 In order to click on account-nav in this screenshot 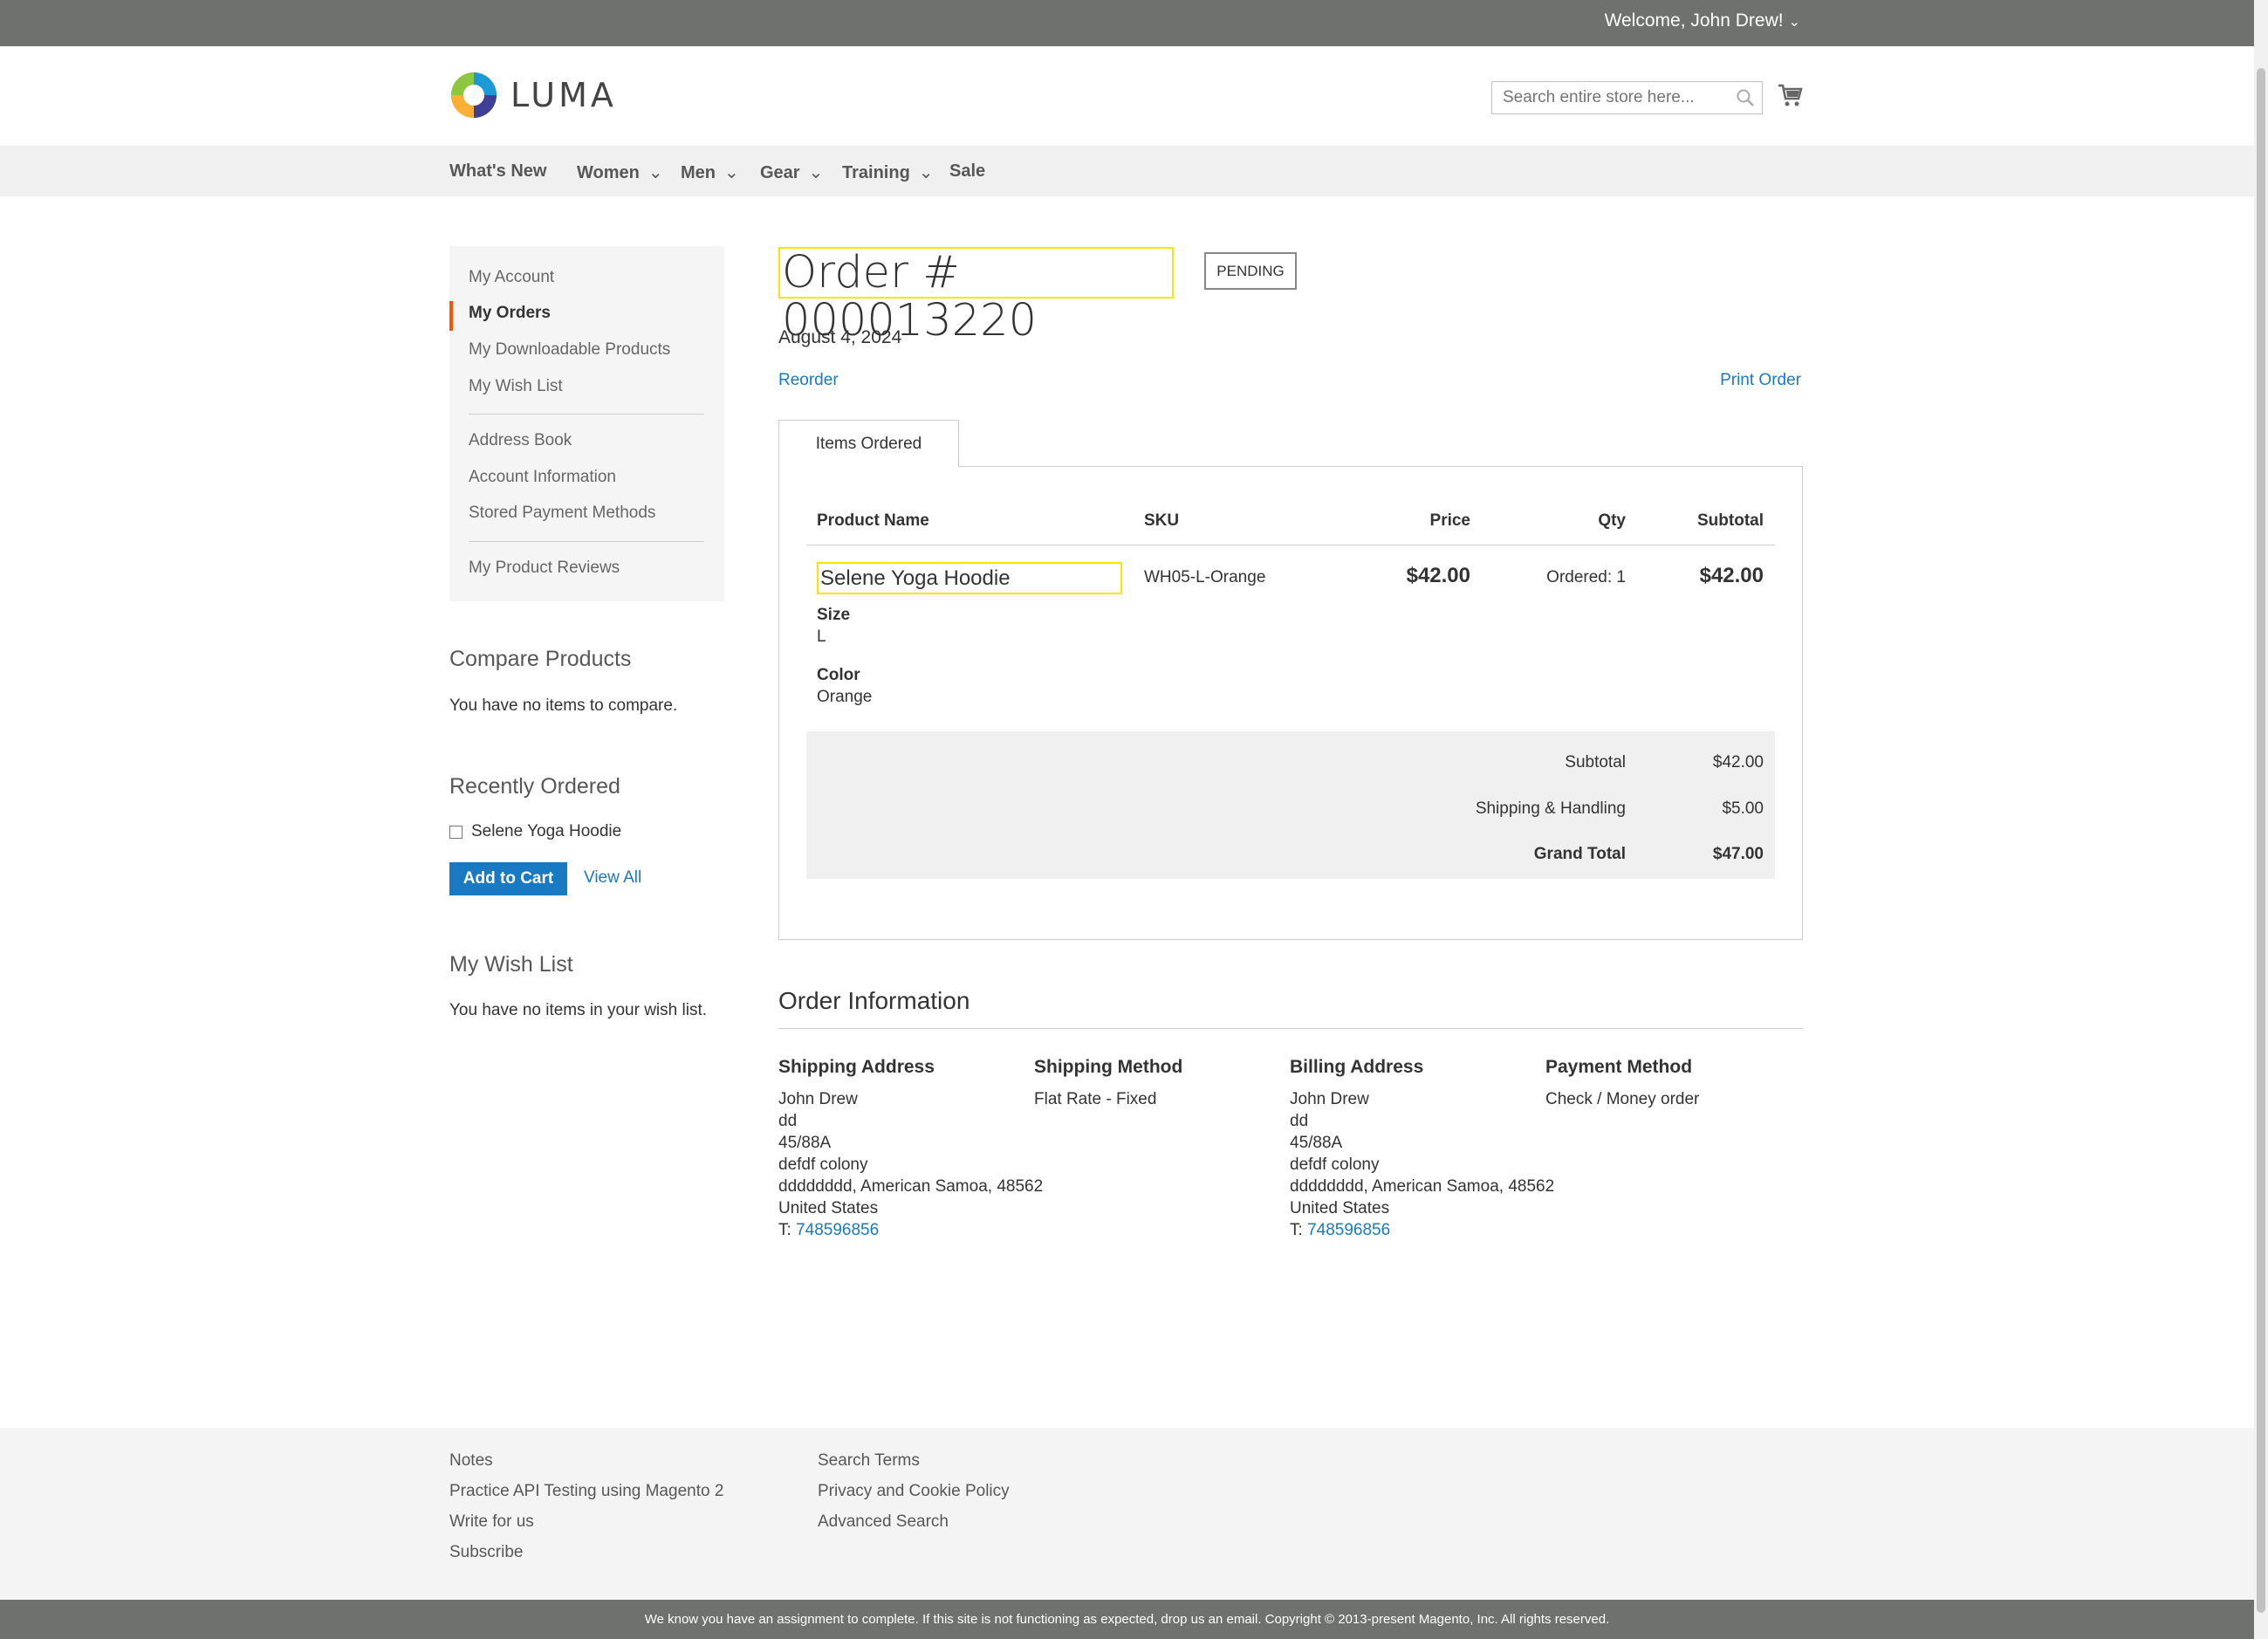, I will do `click(586, 424)`.